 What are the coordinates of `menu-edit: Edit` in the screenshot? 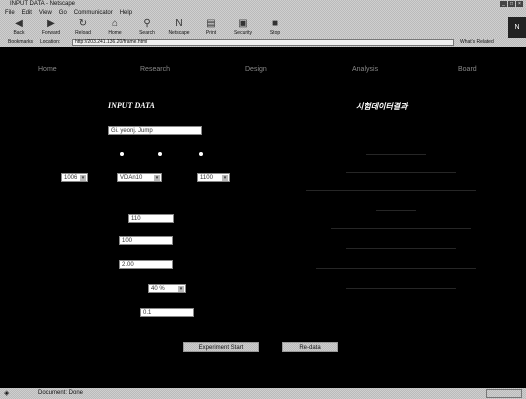 It's located at (27, 13).